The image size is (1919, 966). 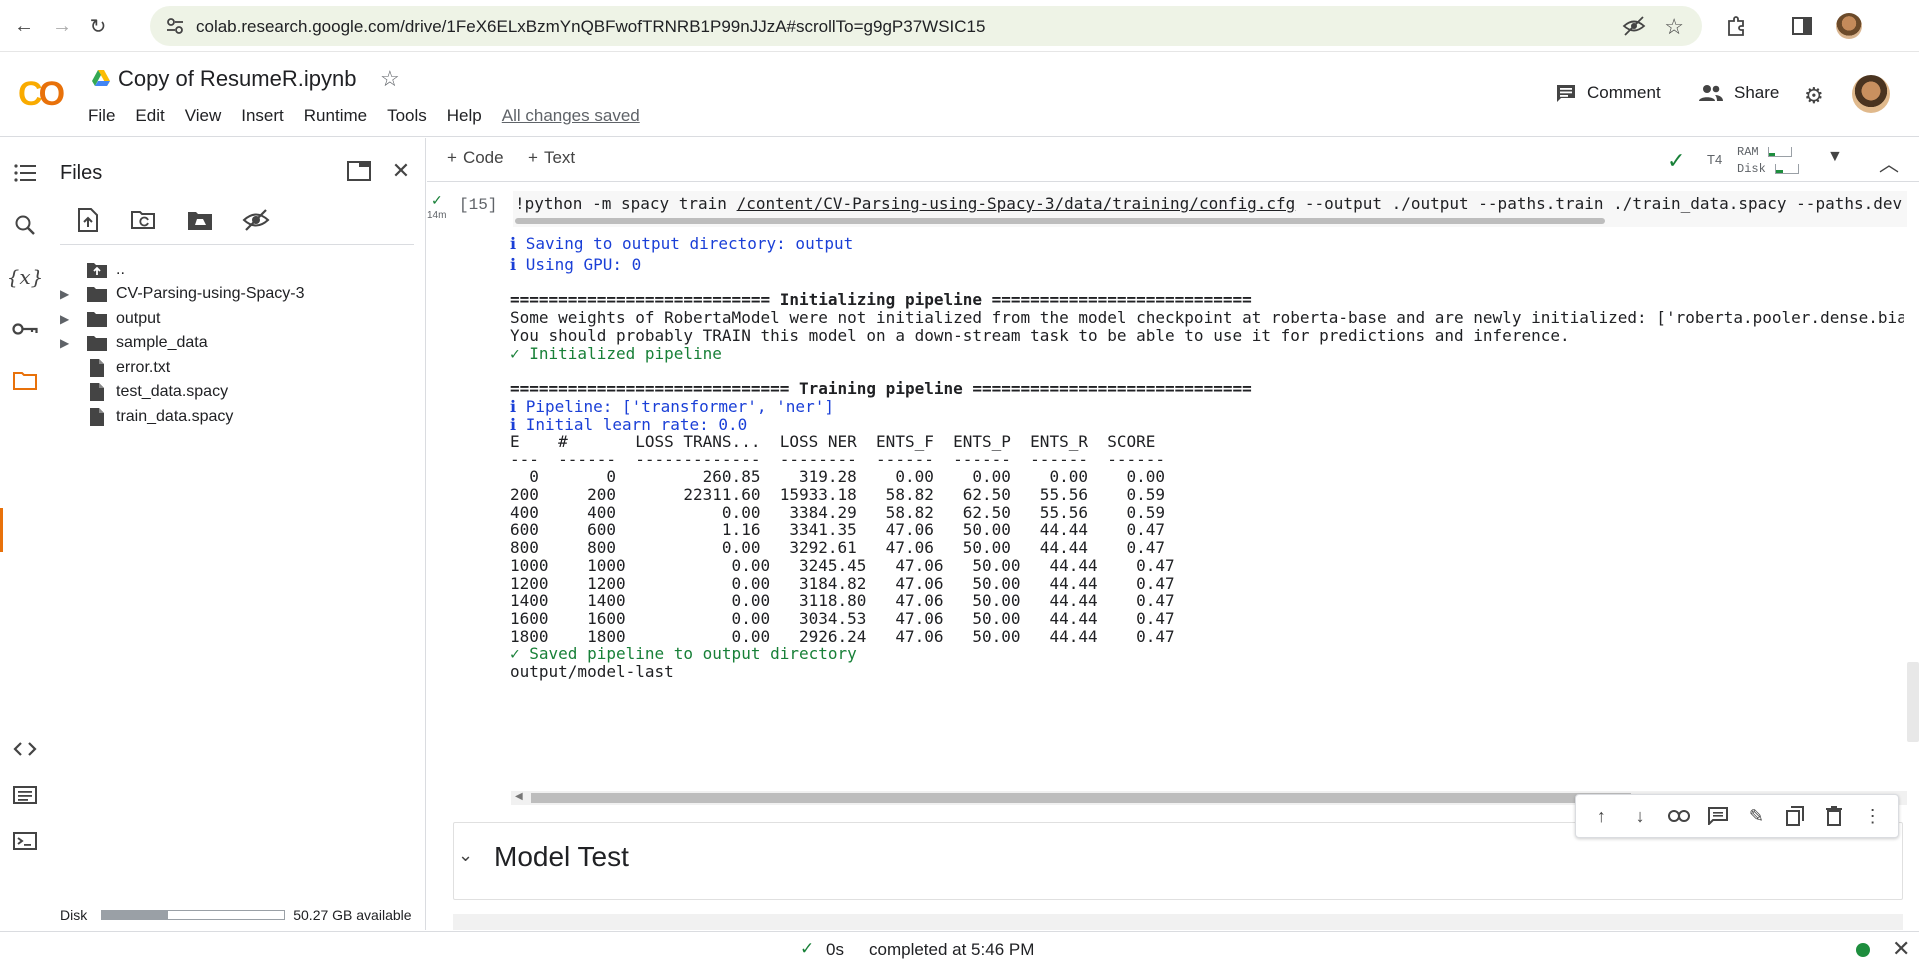 What do you see at coordinates (1714, 159) in the screenshot?
I see `gpu-type: T4` at bounding box center [1714, 159].